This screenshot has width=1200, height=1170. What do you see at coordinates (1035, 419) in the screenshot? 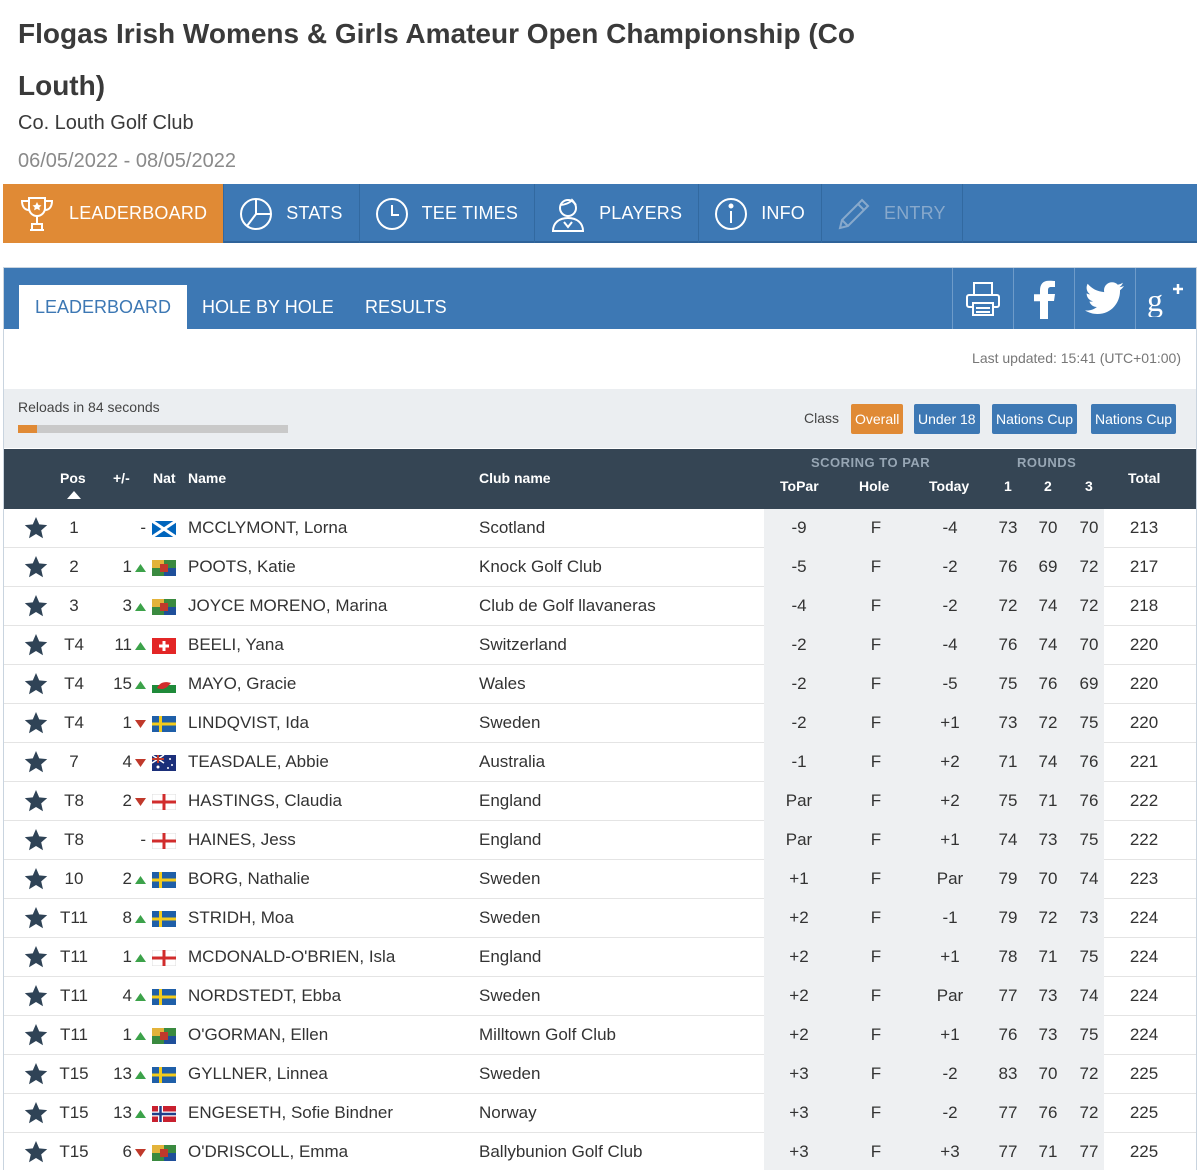
I see `class-nations-cup-button: Nations Cup` at bounding box center [1035, 419].